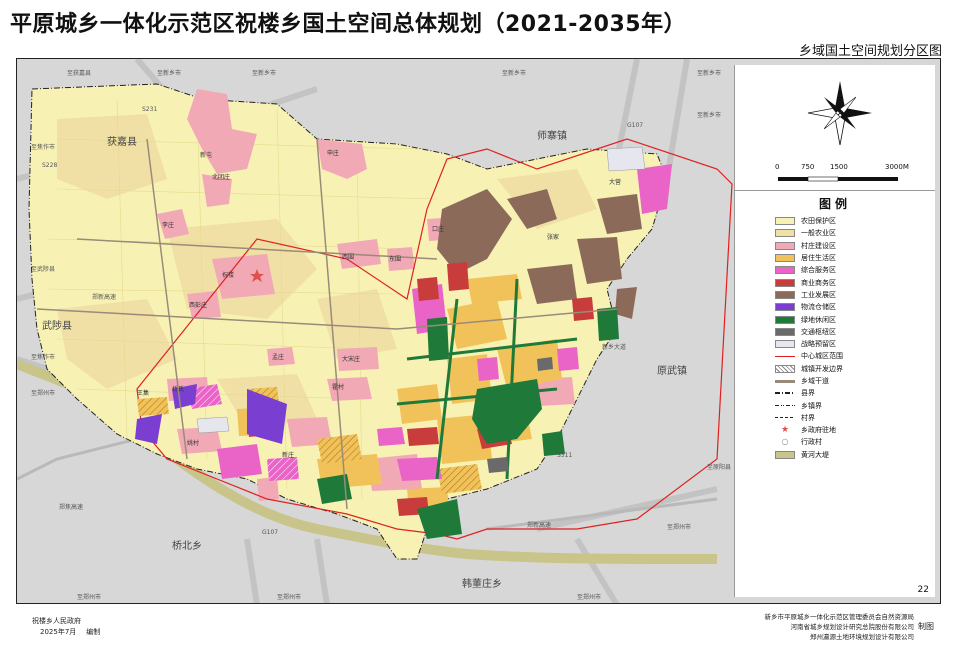  I want to click on map-subtitle: 乡域国土空间规划分区图, so click(870, 51).